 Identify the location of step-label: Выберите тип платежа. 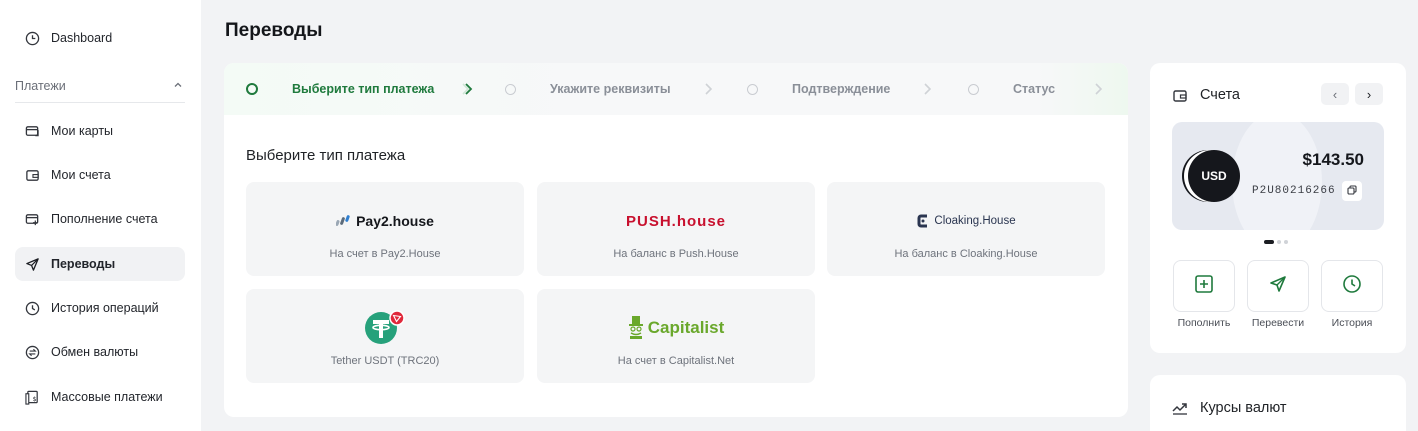
(363, 89).